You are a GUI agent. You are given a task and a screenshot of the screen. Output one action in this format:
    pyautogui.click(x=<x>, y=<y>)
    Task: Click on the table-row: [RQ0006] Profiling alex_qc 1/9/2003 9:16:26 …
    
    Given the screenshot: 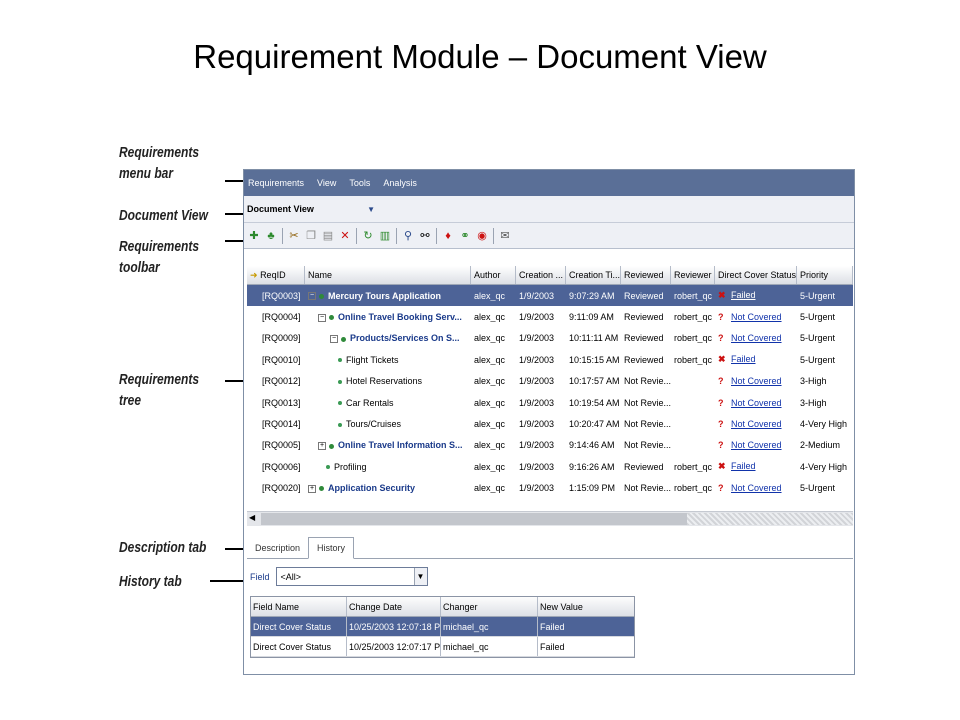 What is the action you would take?
    pyautogui.click(x=550, y=466)
    